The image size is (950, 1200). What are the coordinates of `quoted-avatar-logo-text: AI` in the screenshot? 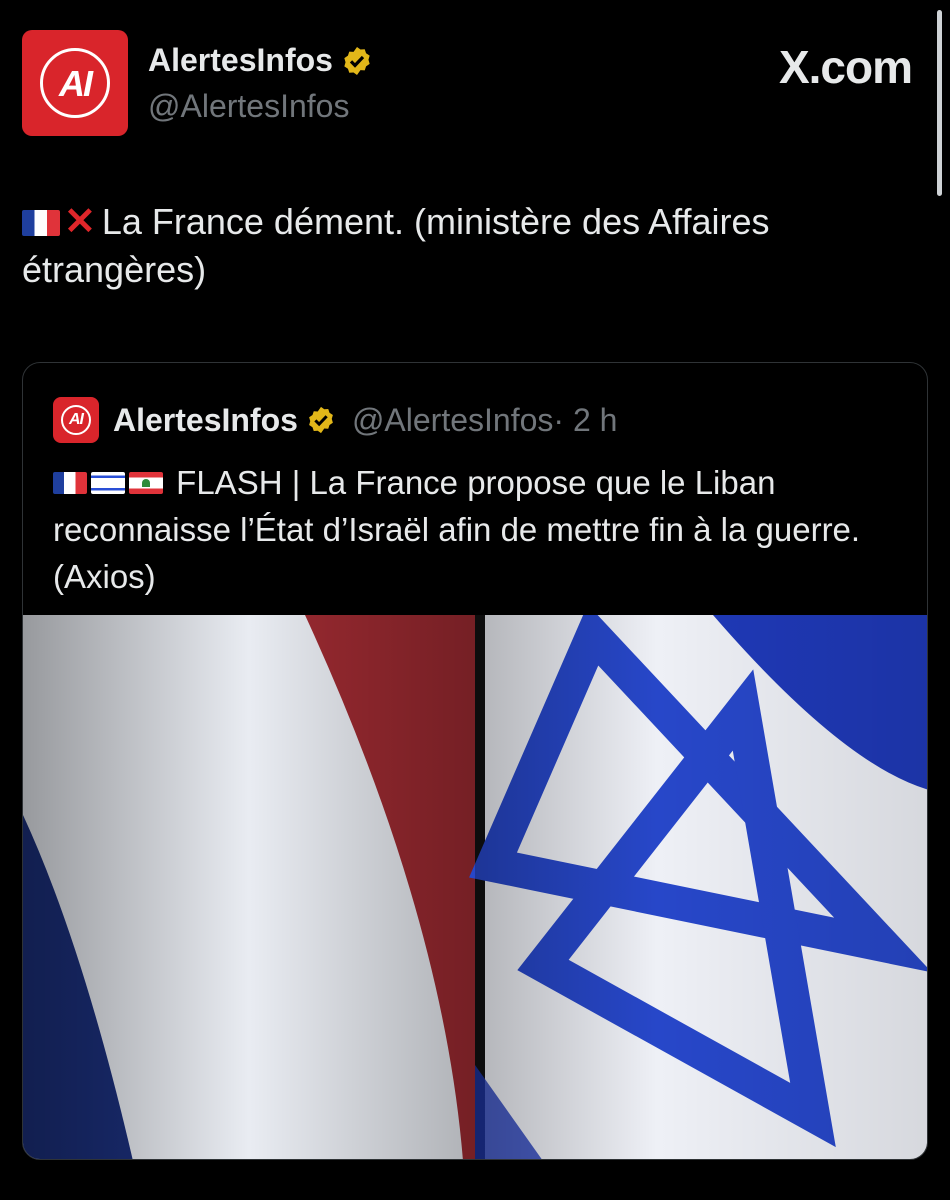 It's located at (76, 419).